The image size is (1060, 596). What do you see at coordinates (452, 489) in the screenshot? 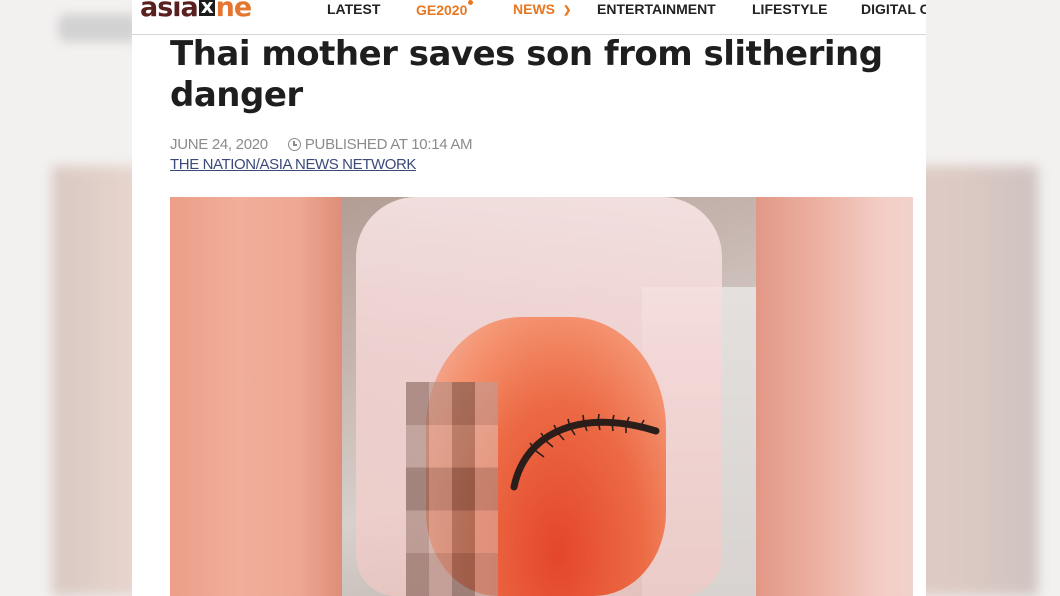
I see `pixelated-area` at bounding box center [452, 489].